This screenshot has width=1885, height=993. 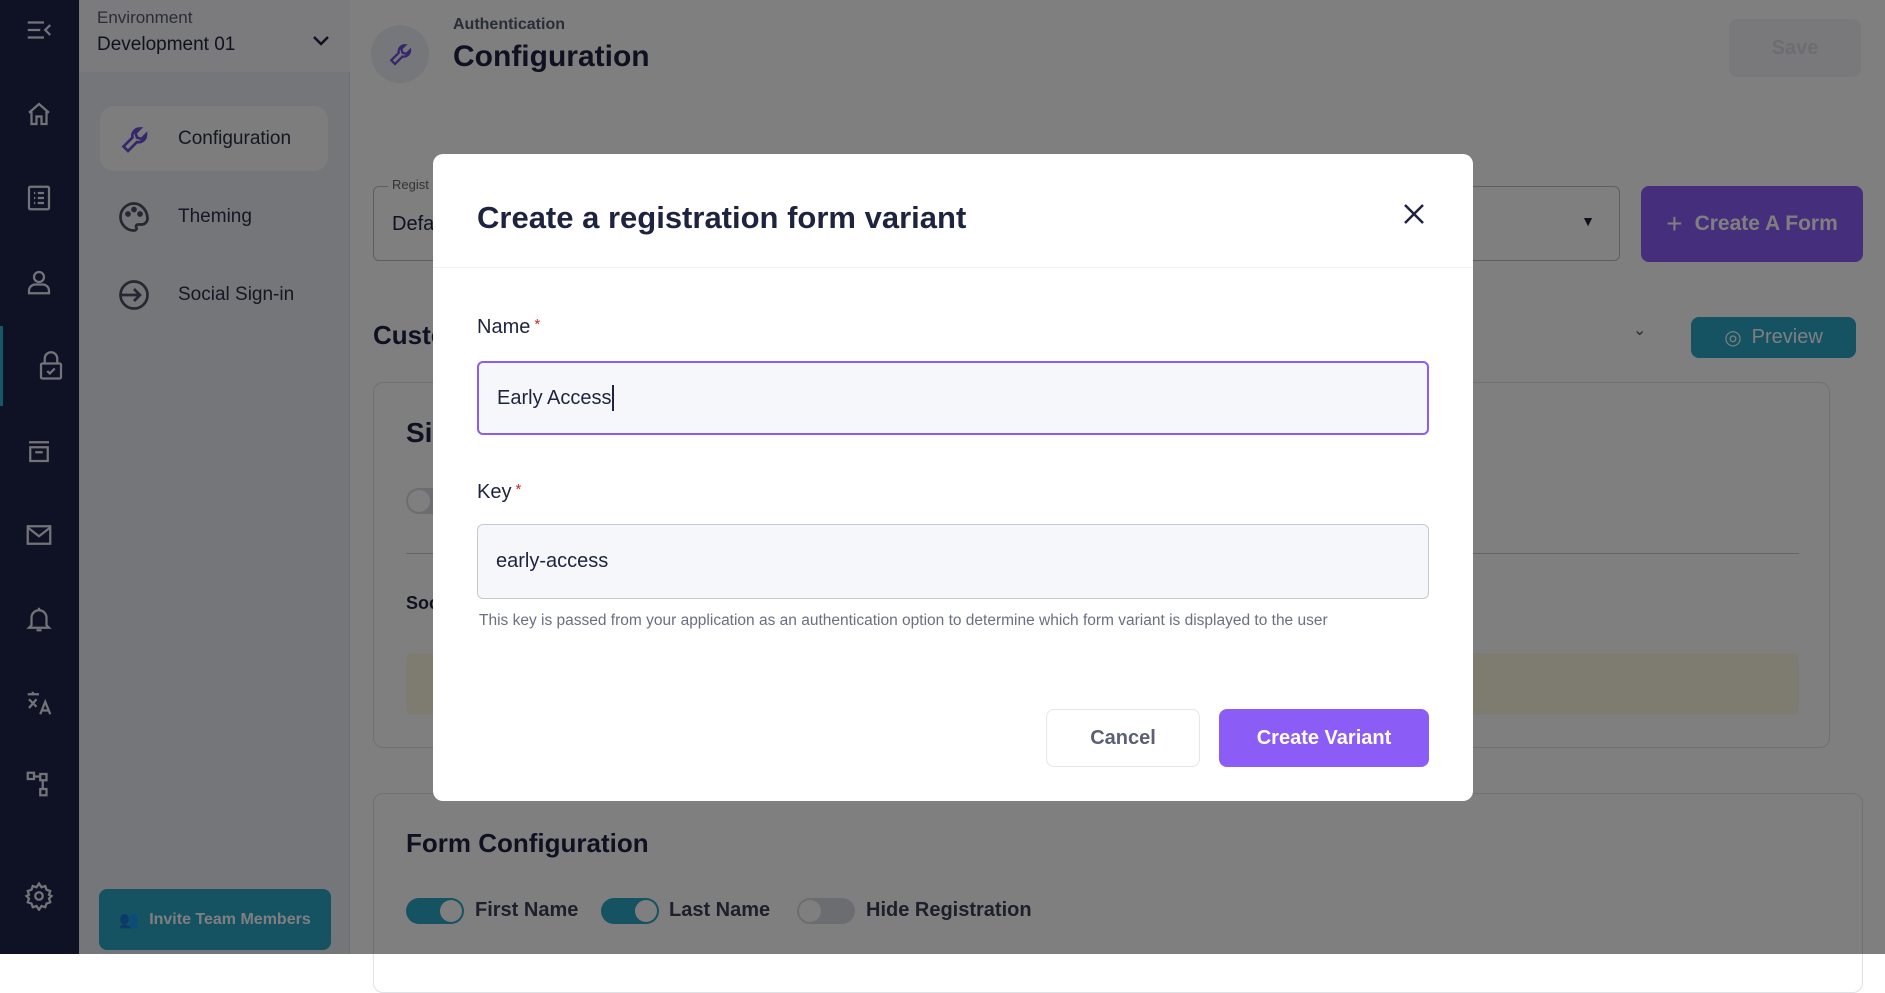 What do you see at coordinates (1324, 738) in the screenshot?
I see `create-variant-button: Create Variant` at bounding box center [1324, 738].